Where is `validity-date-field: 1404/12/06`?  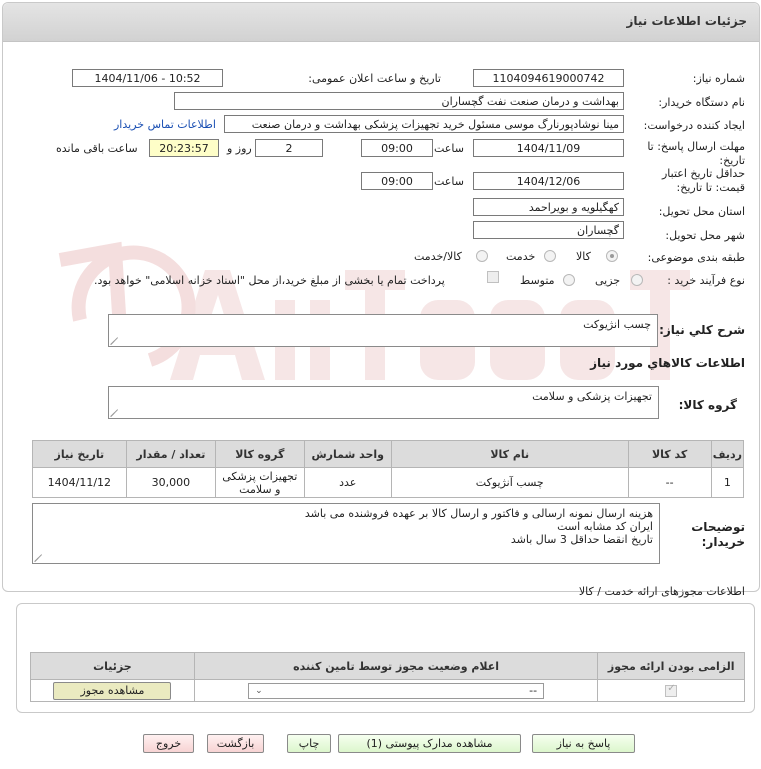 validity-date-field: 1404/12/06 is located at coordinates (548, 181).